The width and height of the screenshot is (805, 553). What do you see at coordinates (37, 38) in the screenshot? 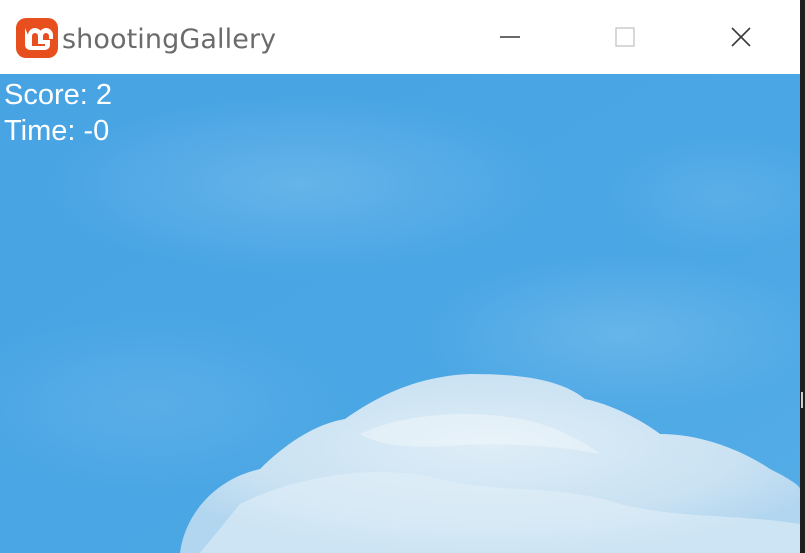
I see `monogame-logo-icon` at bounding box center [37, 38].